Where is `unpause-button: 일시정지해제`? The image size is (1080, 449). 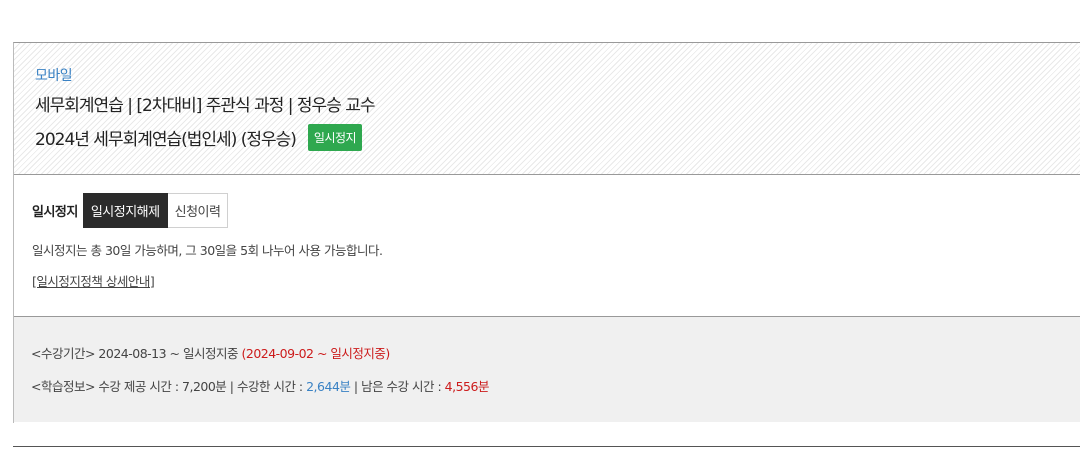 unpause-button: 일시정지해제 is located at coordinates (125, 210).